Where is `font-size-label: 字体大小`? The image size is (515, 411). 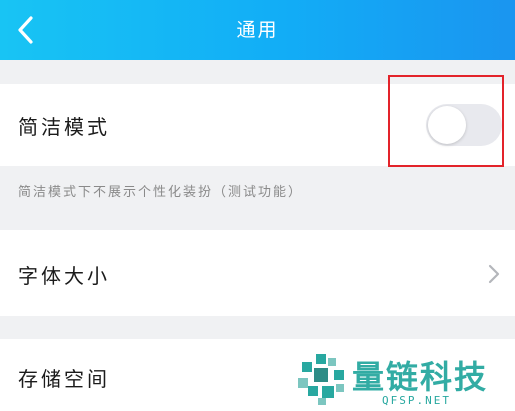 font-size-label: 字体大小 is located at coordinates (64, 276).